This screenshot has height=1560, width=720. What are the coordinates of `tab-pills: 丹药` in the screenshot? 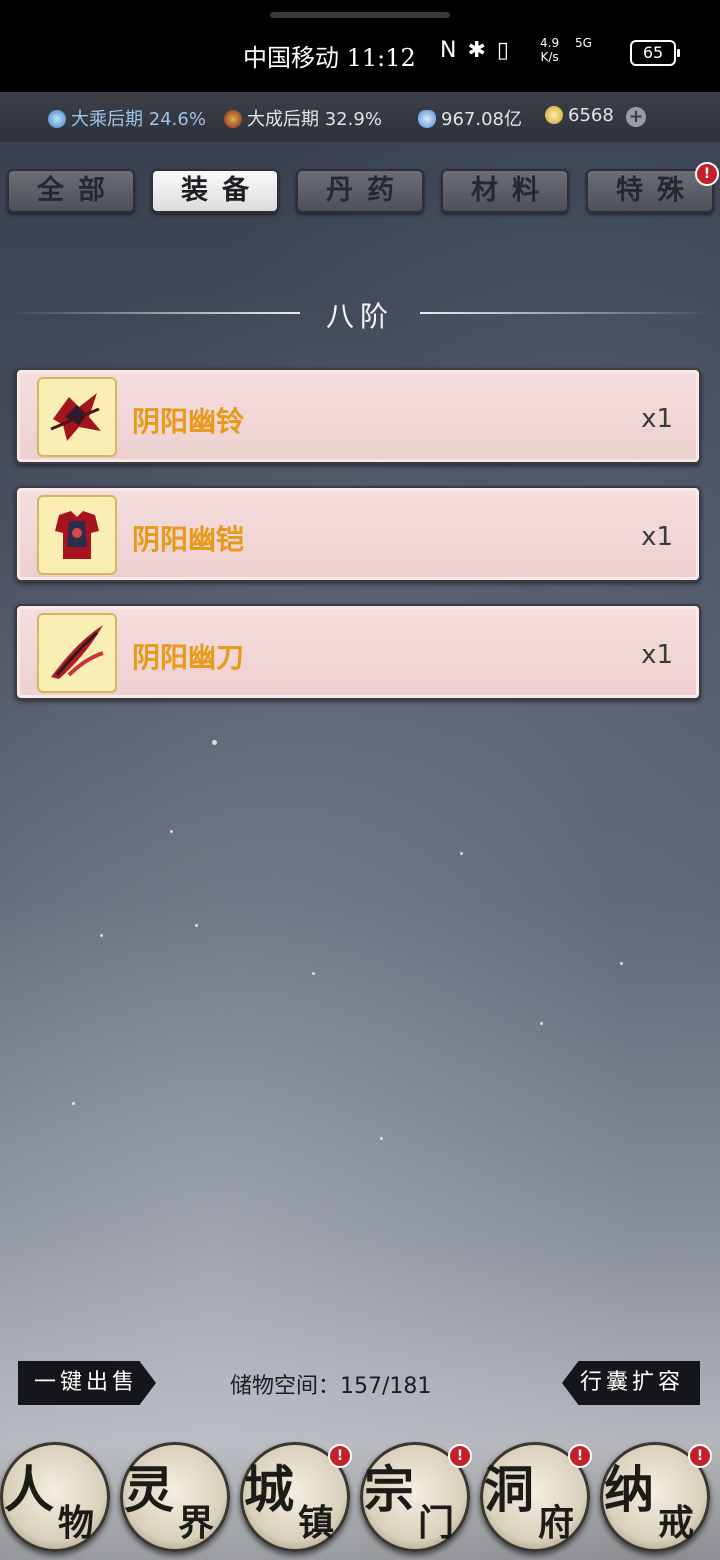 It's located at (360, 191).